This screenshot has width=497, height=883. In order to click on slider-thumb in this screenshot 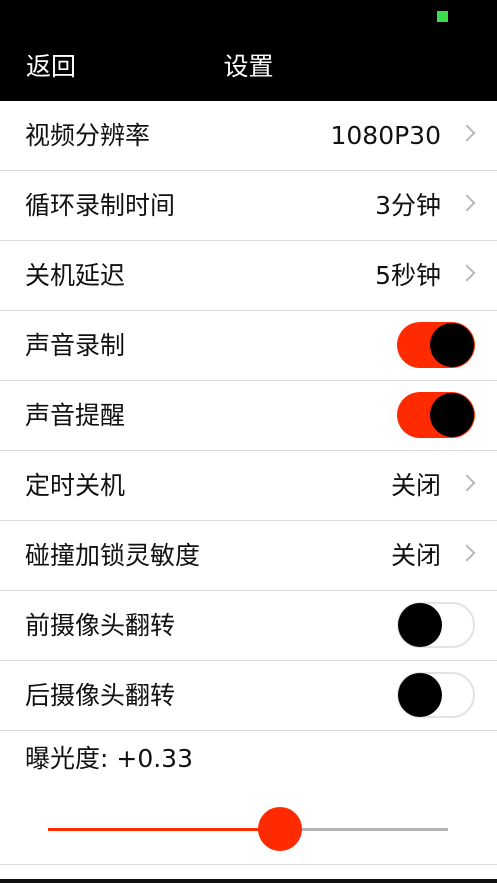, I will do `click(280, 829)`.